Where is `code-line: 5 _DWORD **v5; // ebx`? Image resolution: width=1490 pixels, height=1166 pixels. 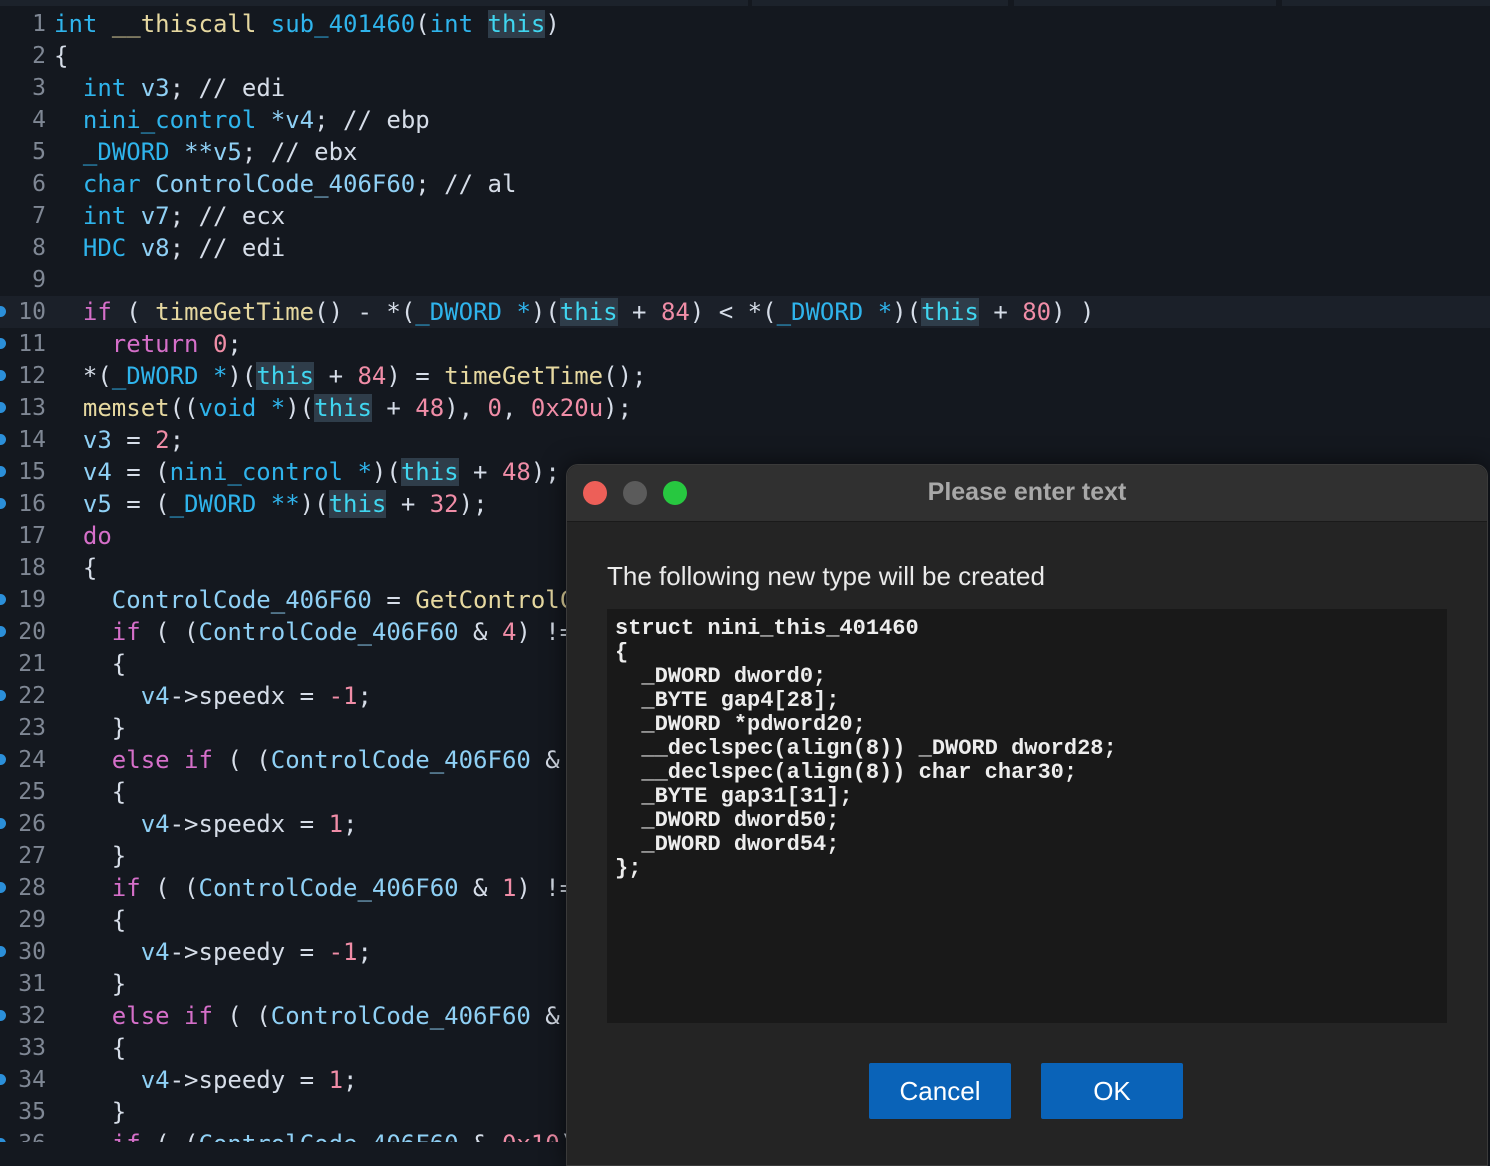
code-line: 5 _DWORD **v5; // ebx is located at coordinates (745, 152).